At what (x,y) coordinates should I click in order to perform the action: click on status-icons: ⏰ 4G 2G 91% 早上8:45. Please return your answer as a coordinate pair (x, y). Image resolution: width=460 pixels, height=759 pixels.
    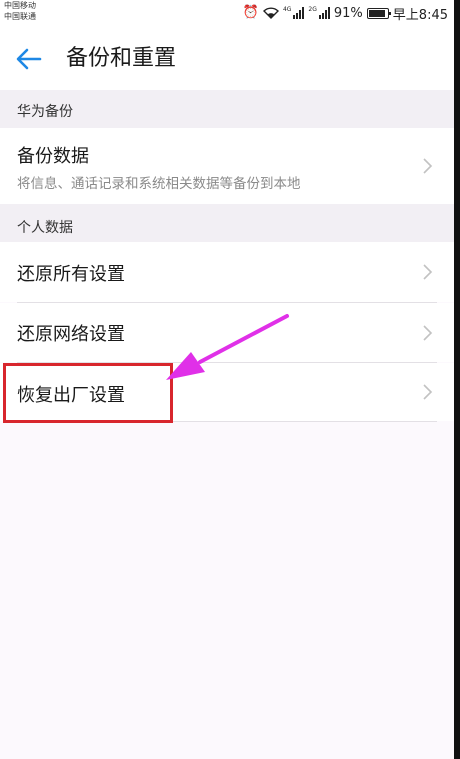
    Looking at the image, I should click on (345, 13).